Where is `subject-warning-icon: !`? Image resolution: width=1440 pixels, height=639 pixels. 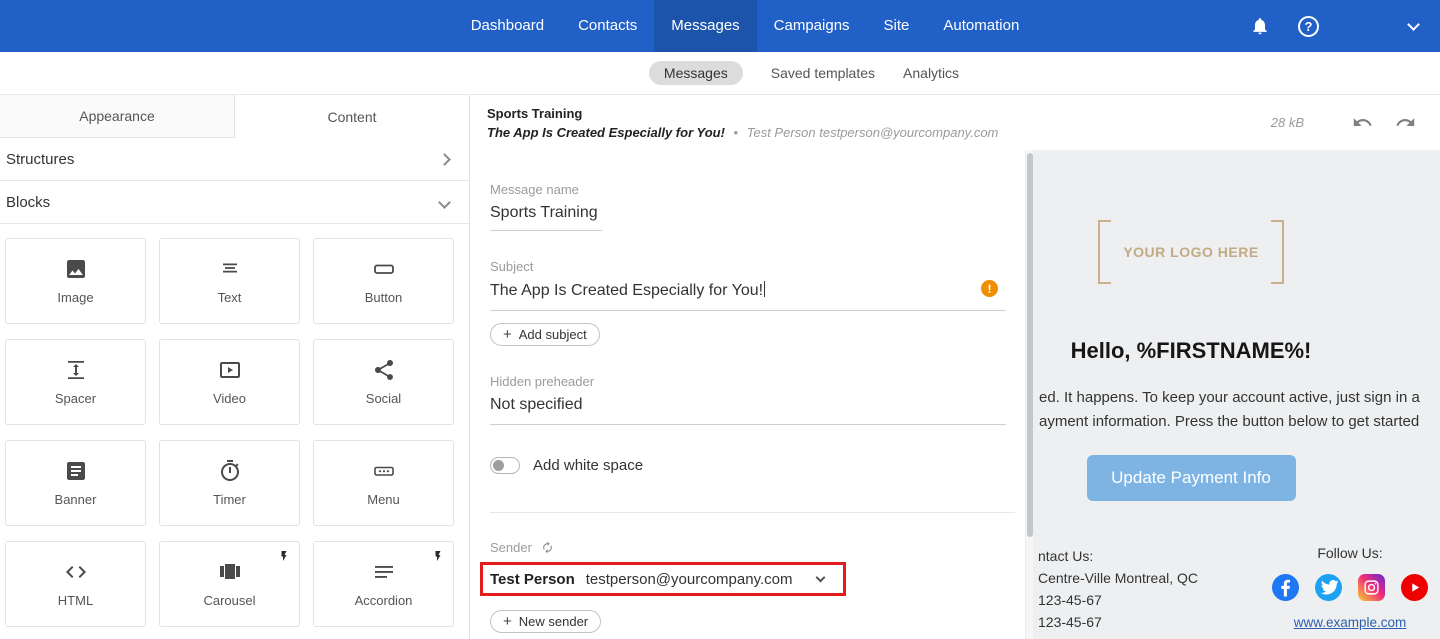 subject-warning-icon: ! is located at coordinates (989, 288).